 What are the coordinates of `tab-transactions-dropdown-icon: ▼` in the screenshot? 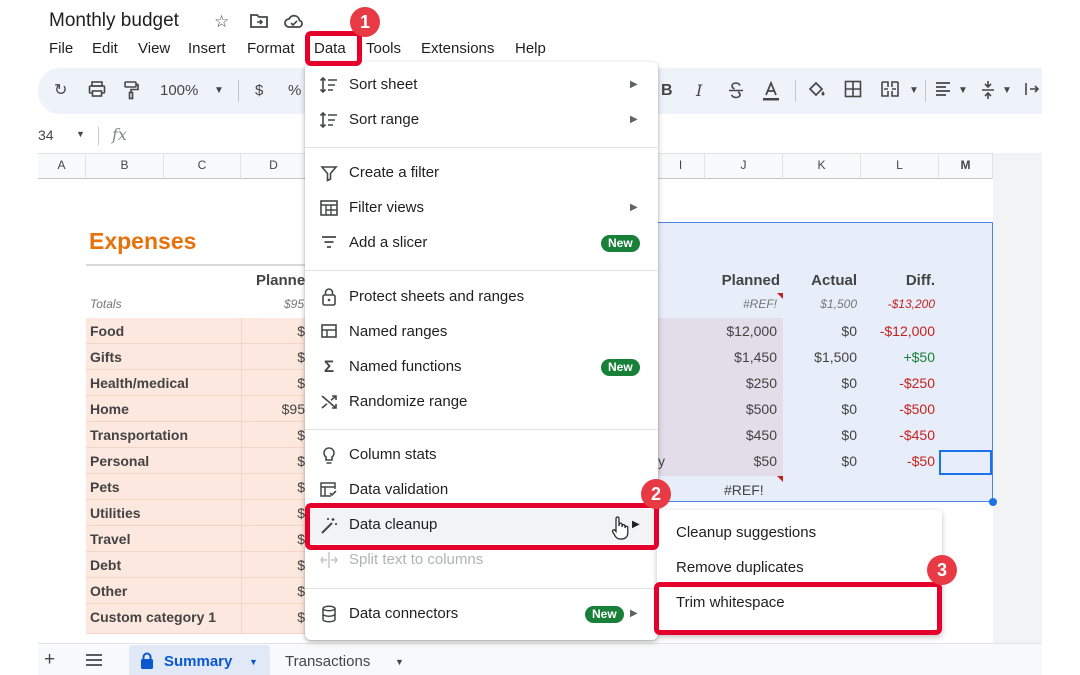 It's located at (399, 662).